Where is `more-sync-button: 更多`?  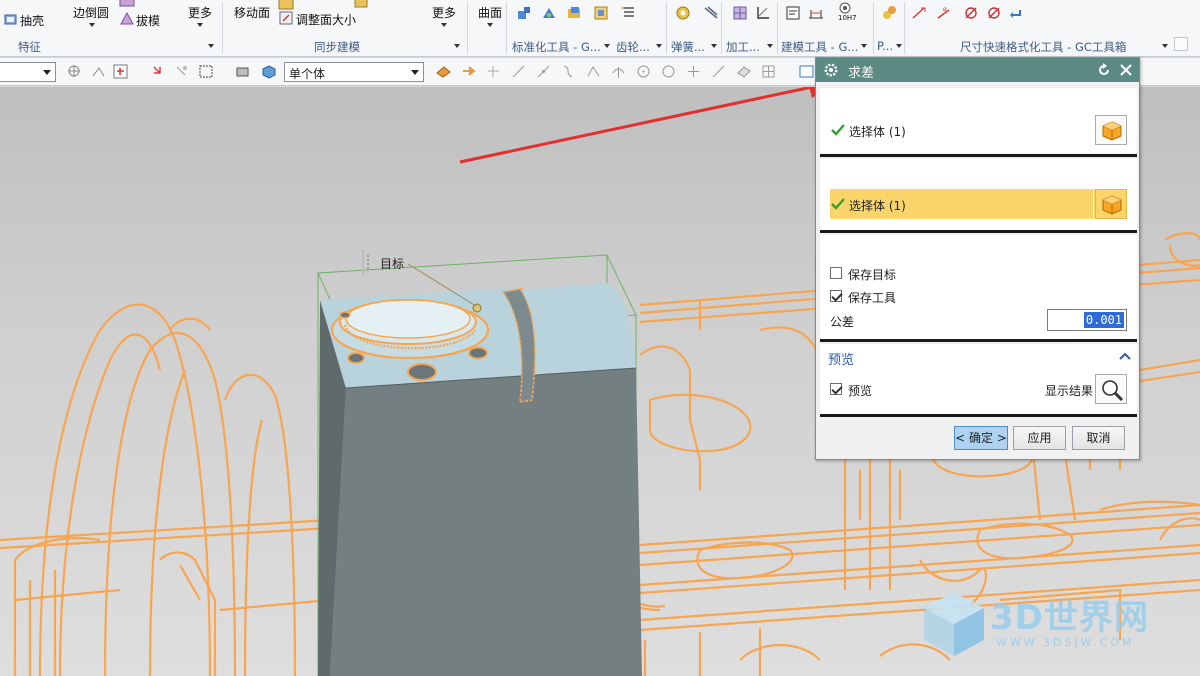 more-sync-button: 更多 is located at coordinates (444, 12).